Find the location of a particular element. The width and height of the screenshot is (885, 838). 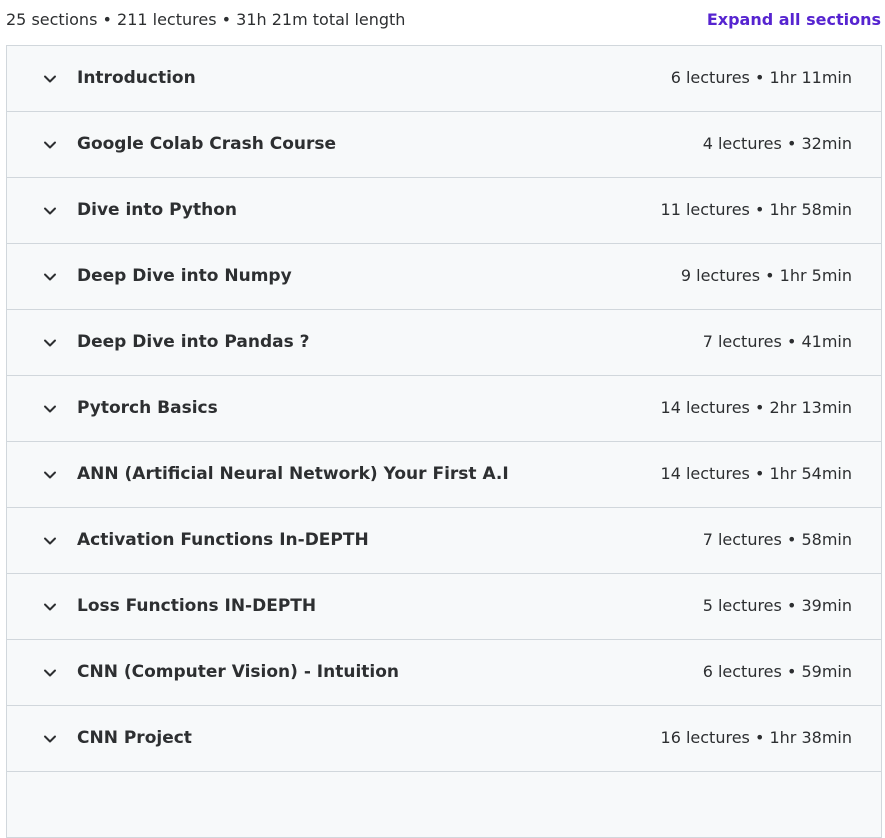

section-title: Dive into Python is located at coordinates (157, 210).